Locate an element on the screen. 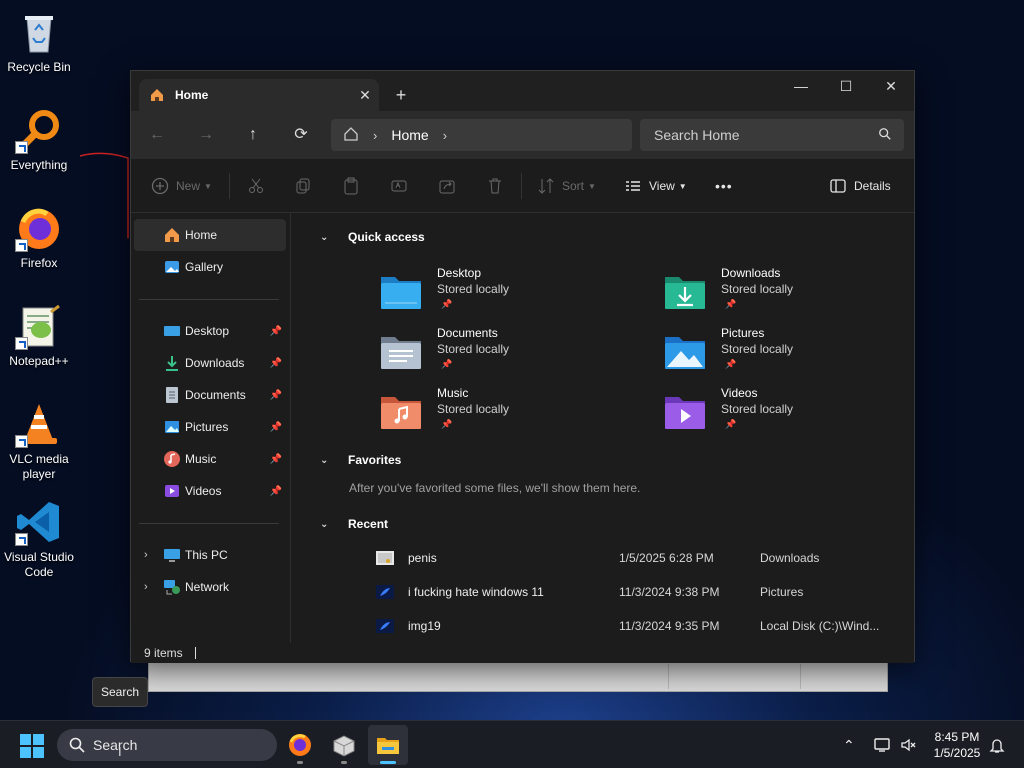  downloads-folder-icon is located at coordinates (685, 291).